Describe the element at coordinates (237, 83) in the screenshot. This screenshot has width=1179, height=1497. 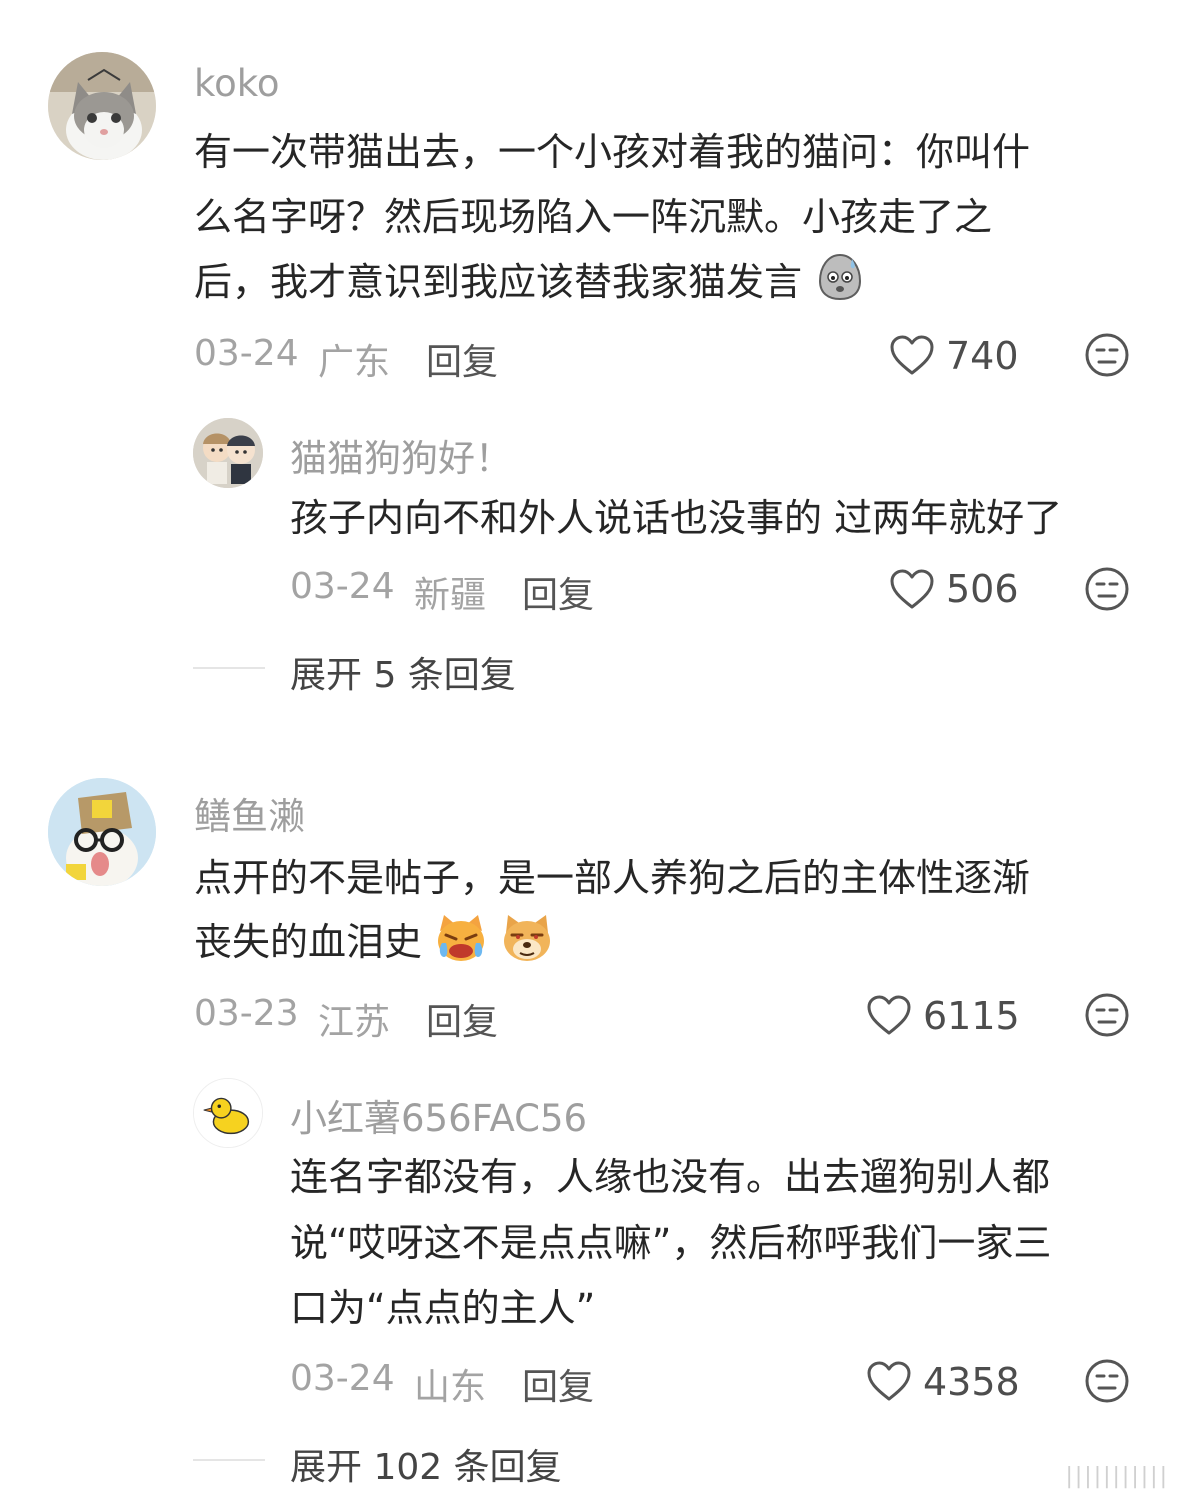
I see `comment-username: koko` at that location.